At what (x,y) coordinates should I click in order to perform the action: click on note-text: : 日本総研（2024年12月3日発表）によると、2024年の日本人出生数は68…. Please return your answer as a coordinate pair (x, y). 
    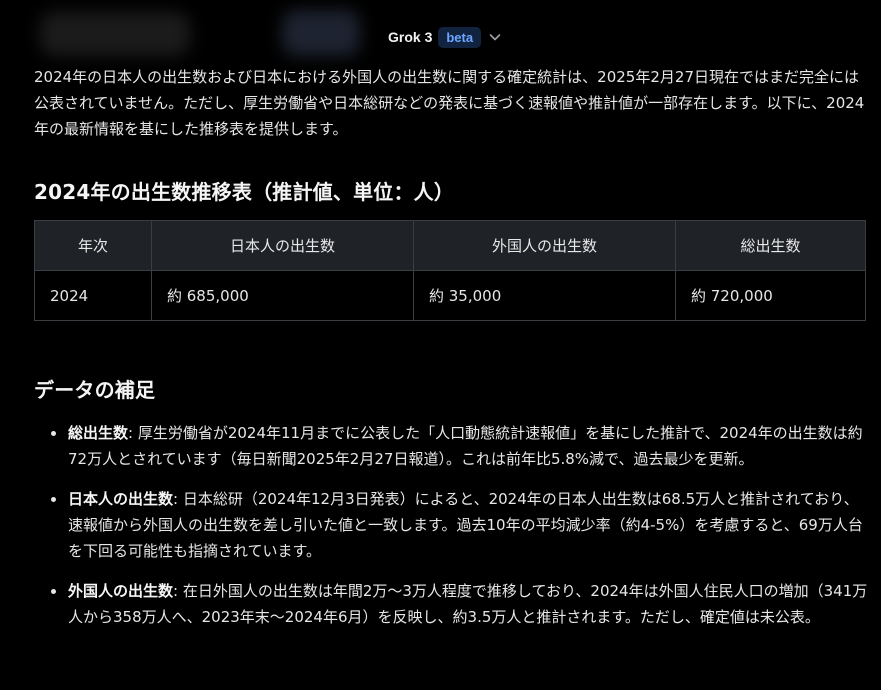
    Looking at the image, I should click on (465, 525).